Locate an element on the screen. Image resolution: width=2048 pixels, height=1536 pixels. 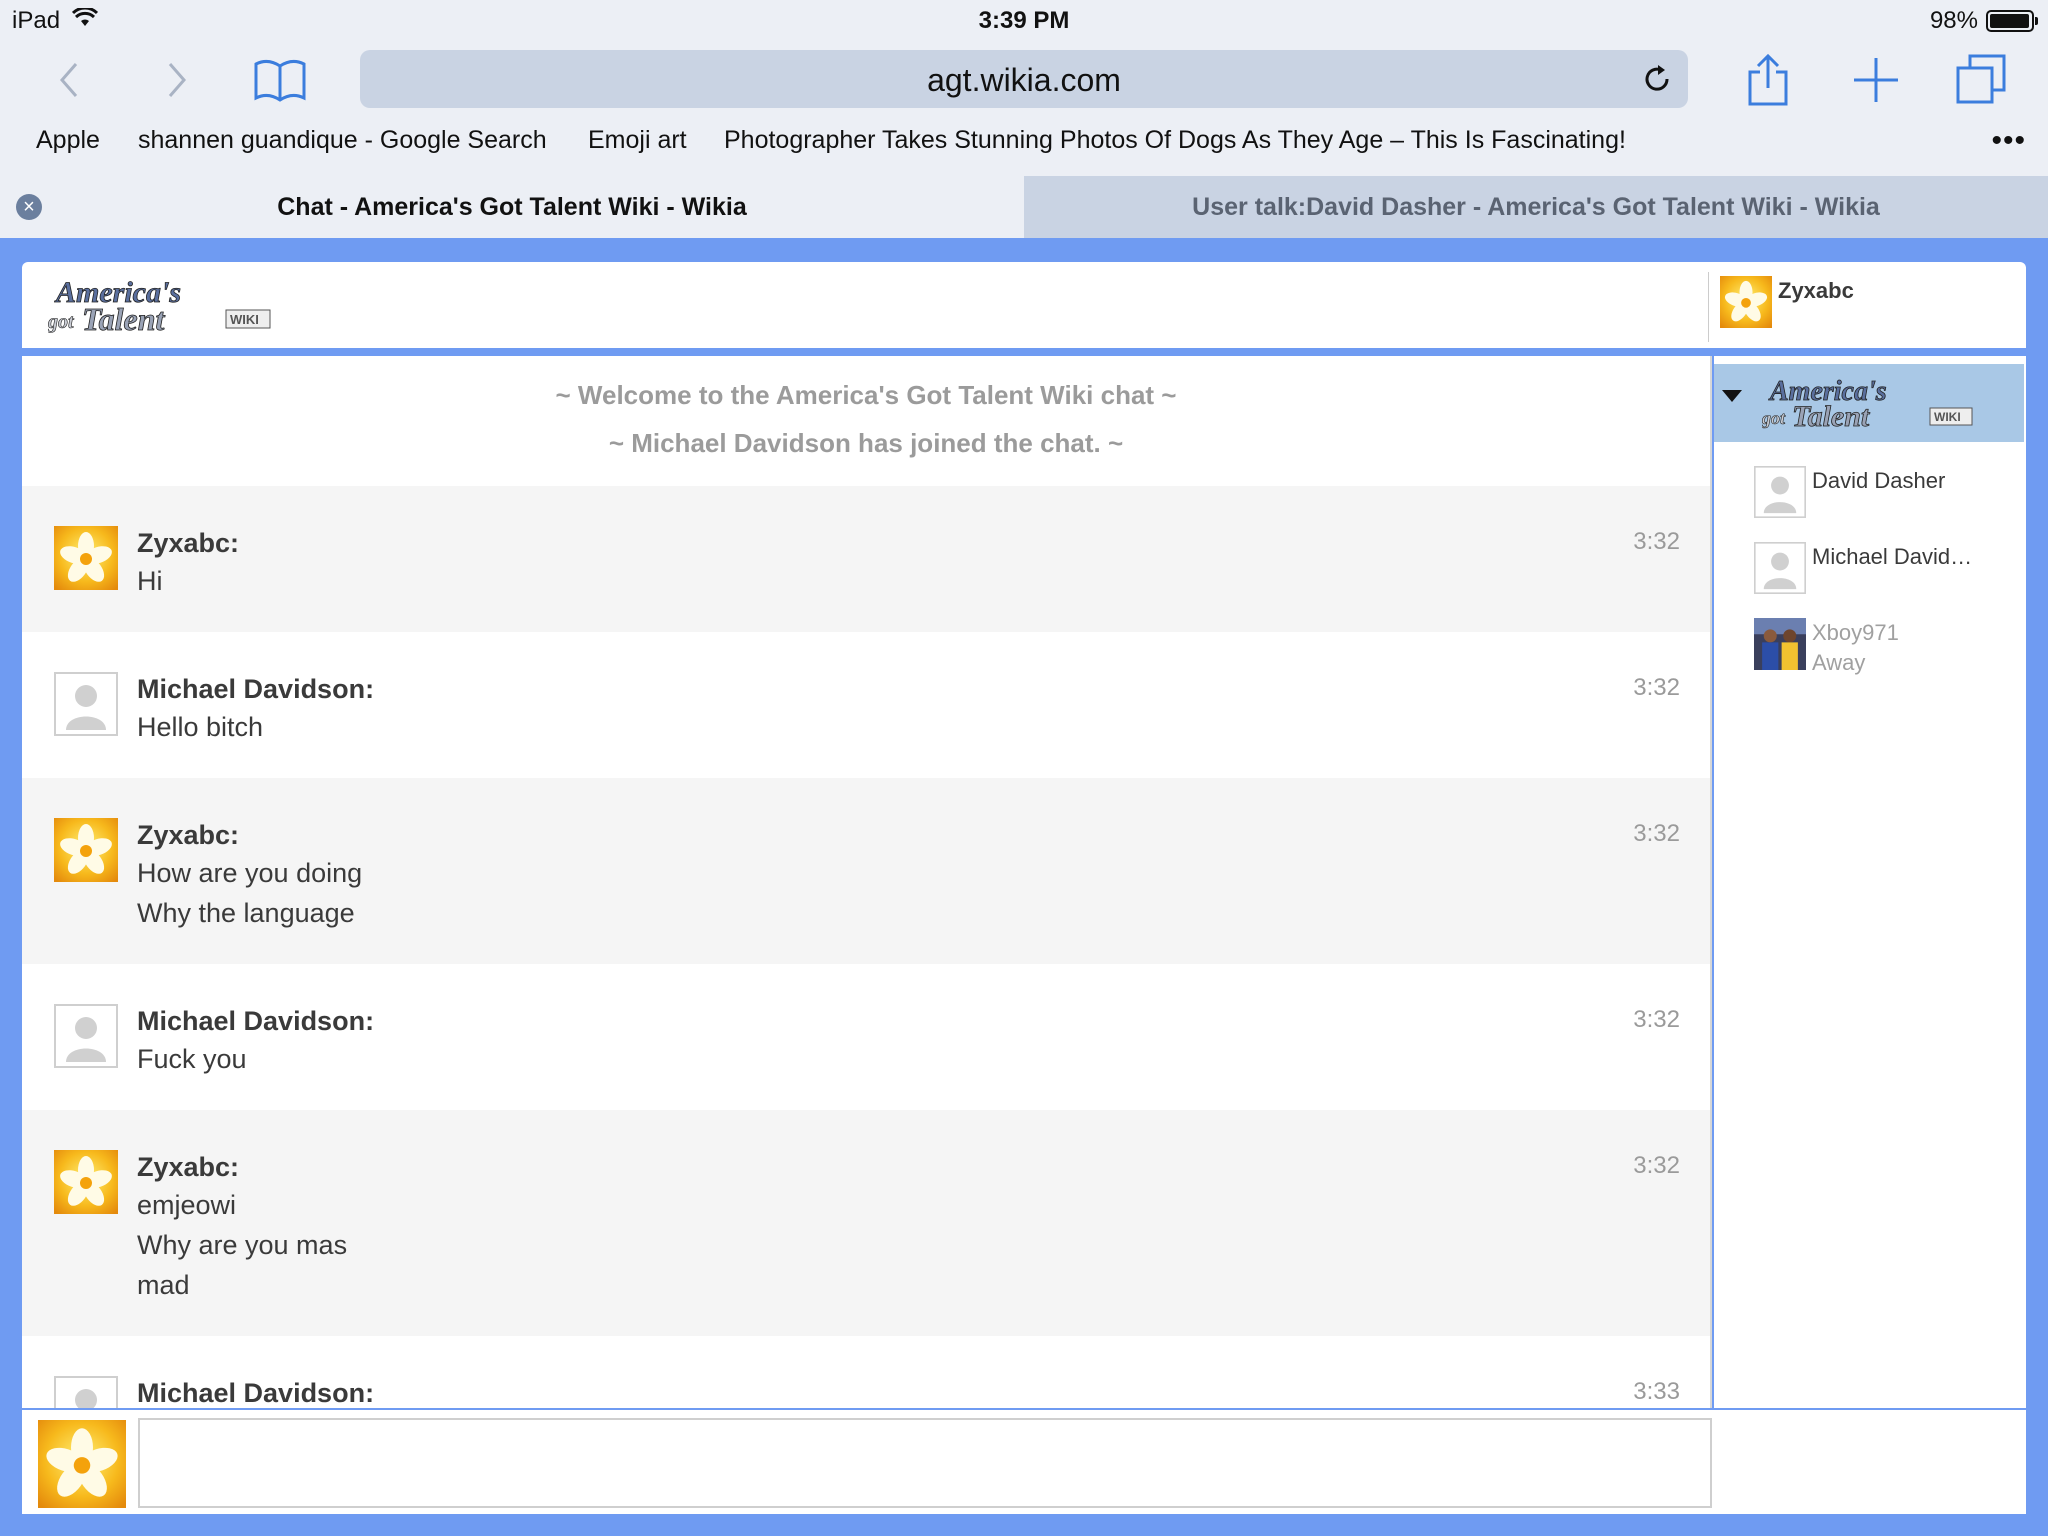
back-button is located at coordinates (70, 80).